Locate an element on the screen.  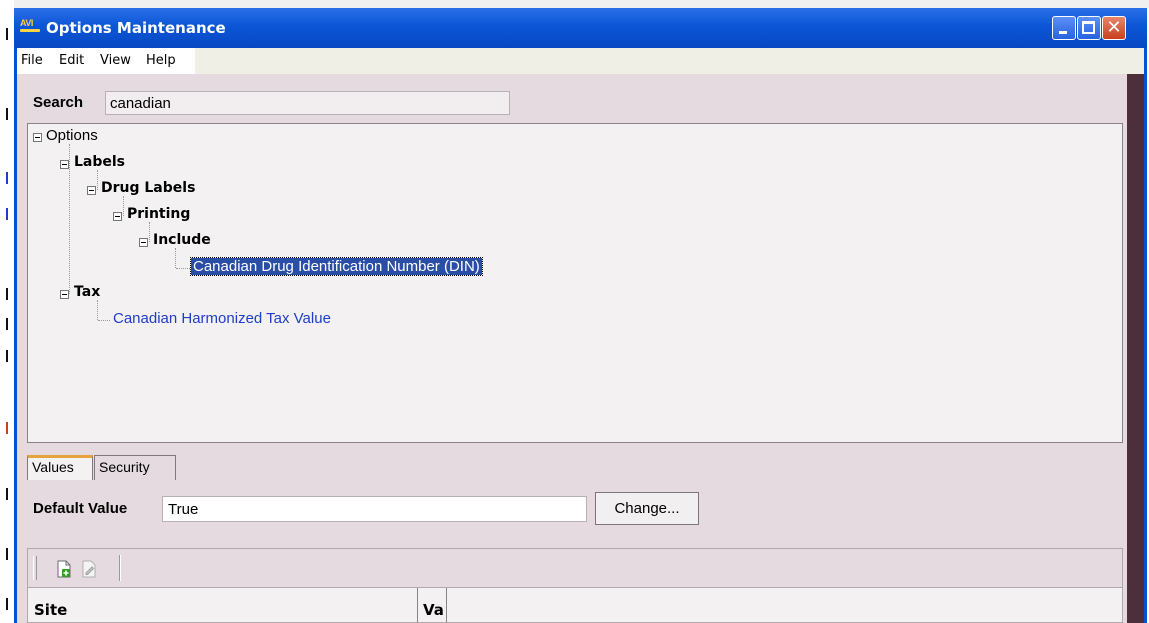
background-desktop is located at coordinates (581, 4).